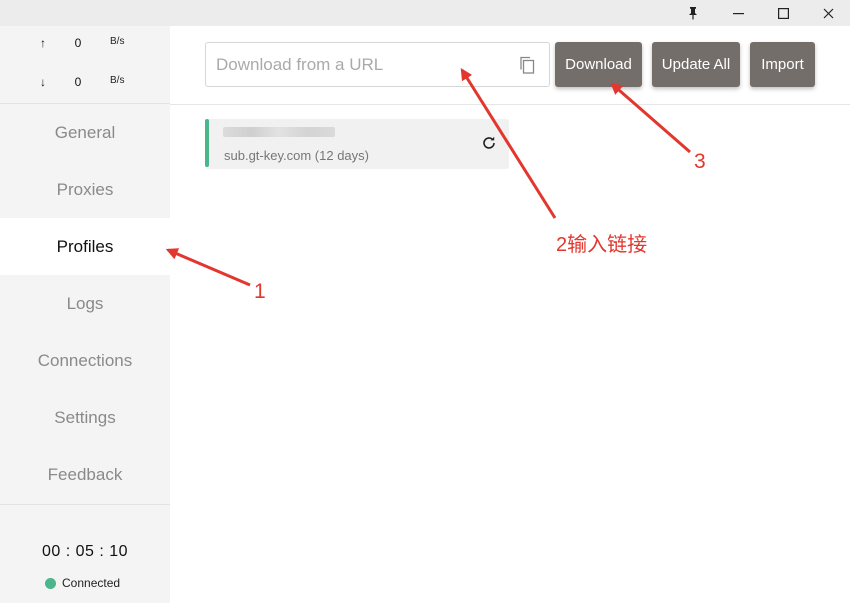  What do you see at coordinates (43, 43) in the screenshot?
I see `upload-arrow-icon: ↑` at bounding box center [43, 43].